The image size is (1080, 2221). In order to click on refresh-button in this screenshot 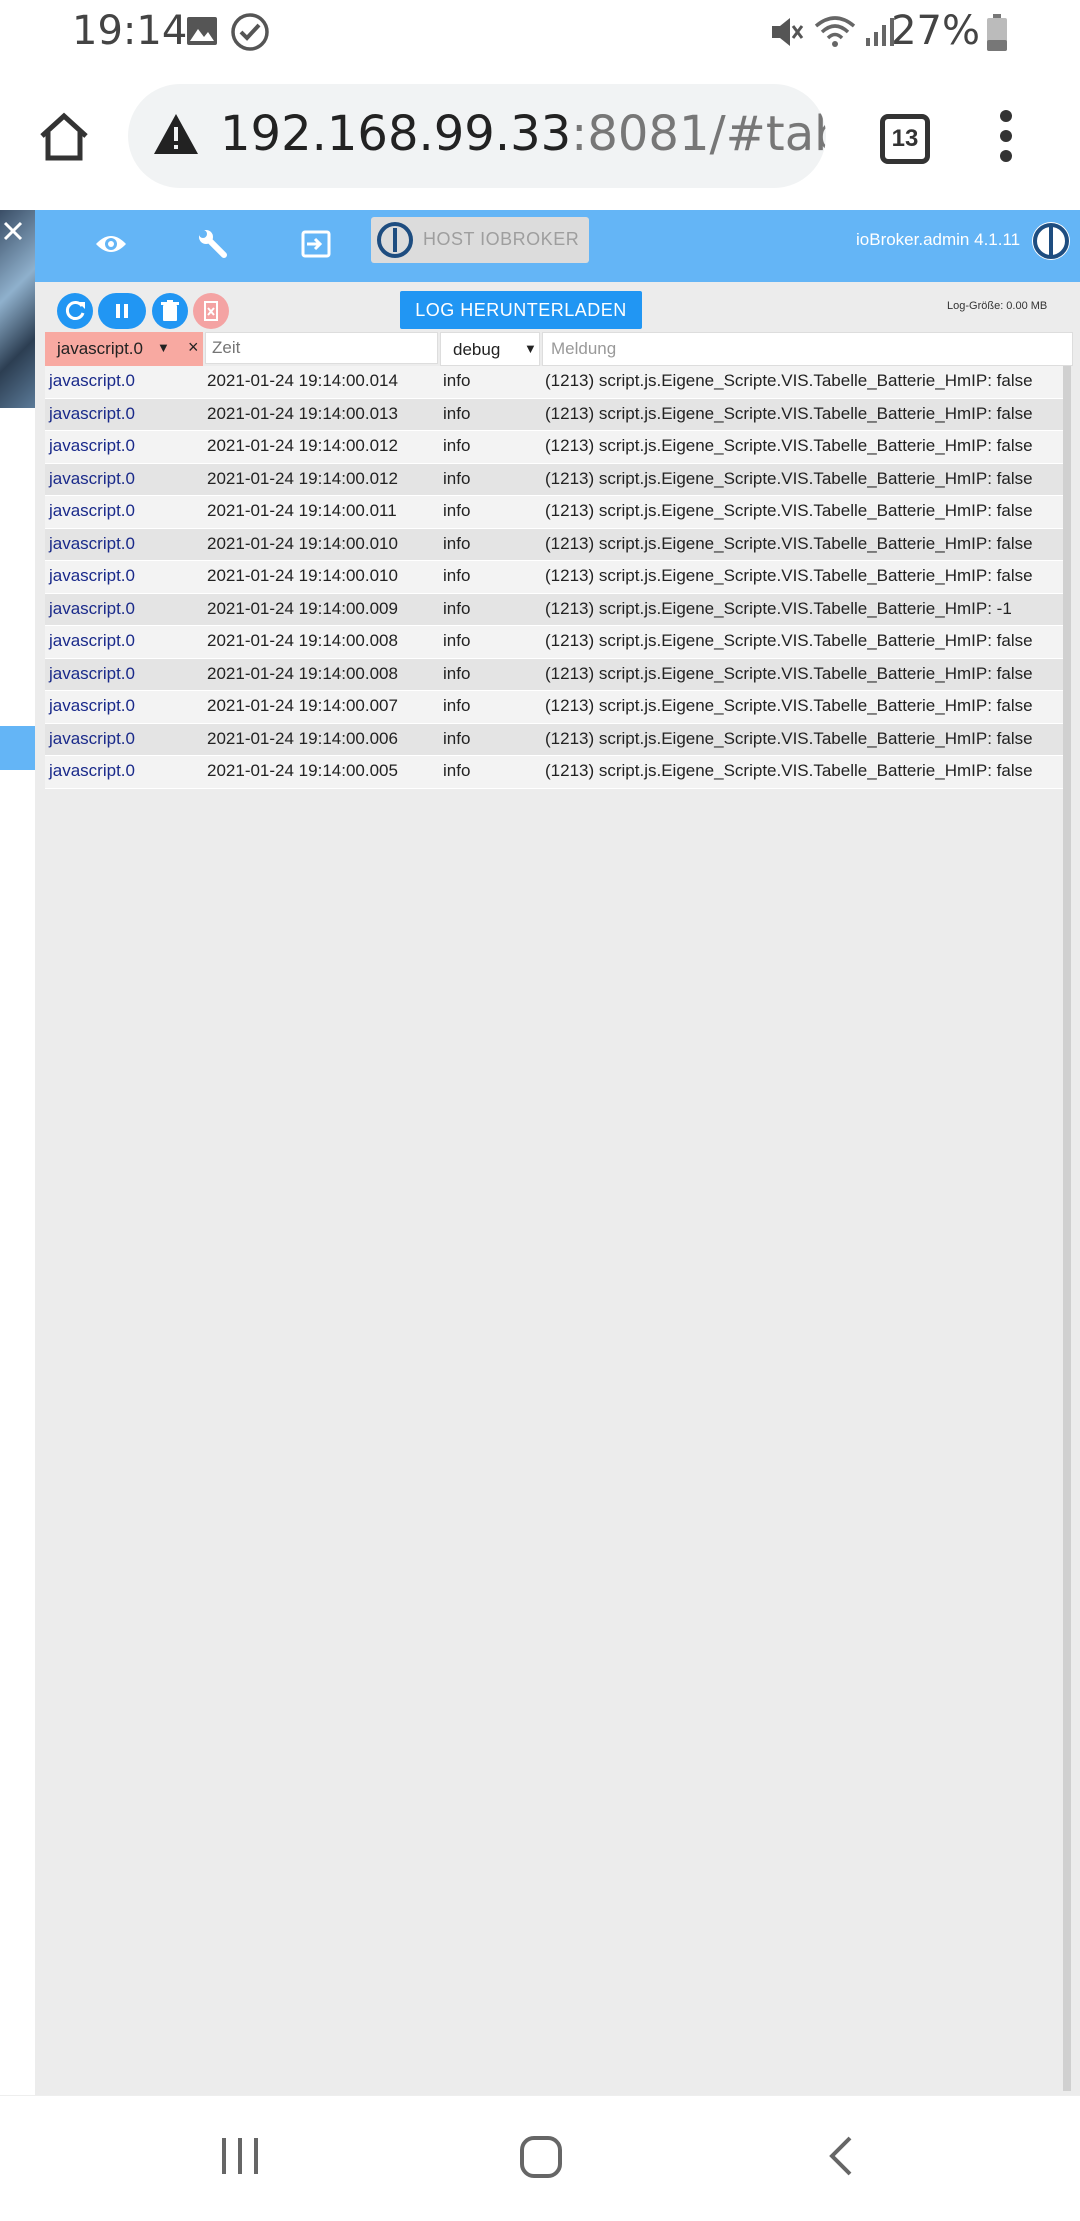, I will do `click(75, 311)`.